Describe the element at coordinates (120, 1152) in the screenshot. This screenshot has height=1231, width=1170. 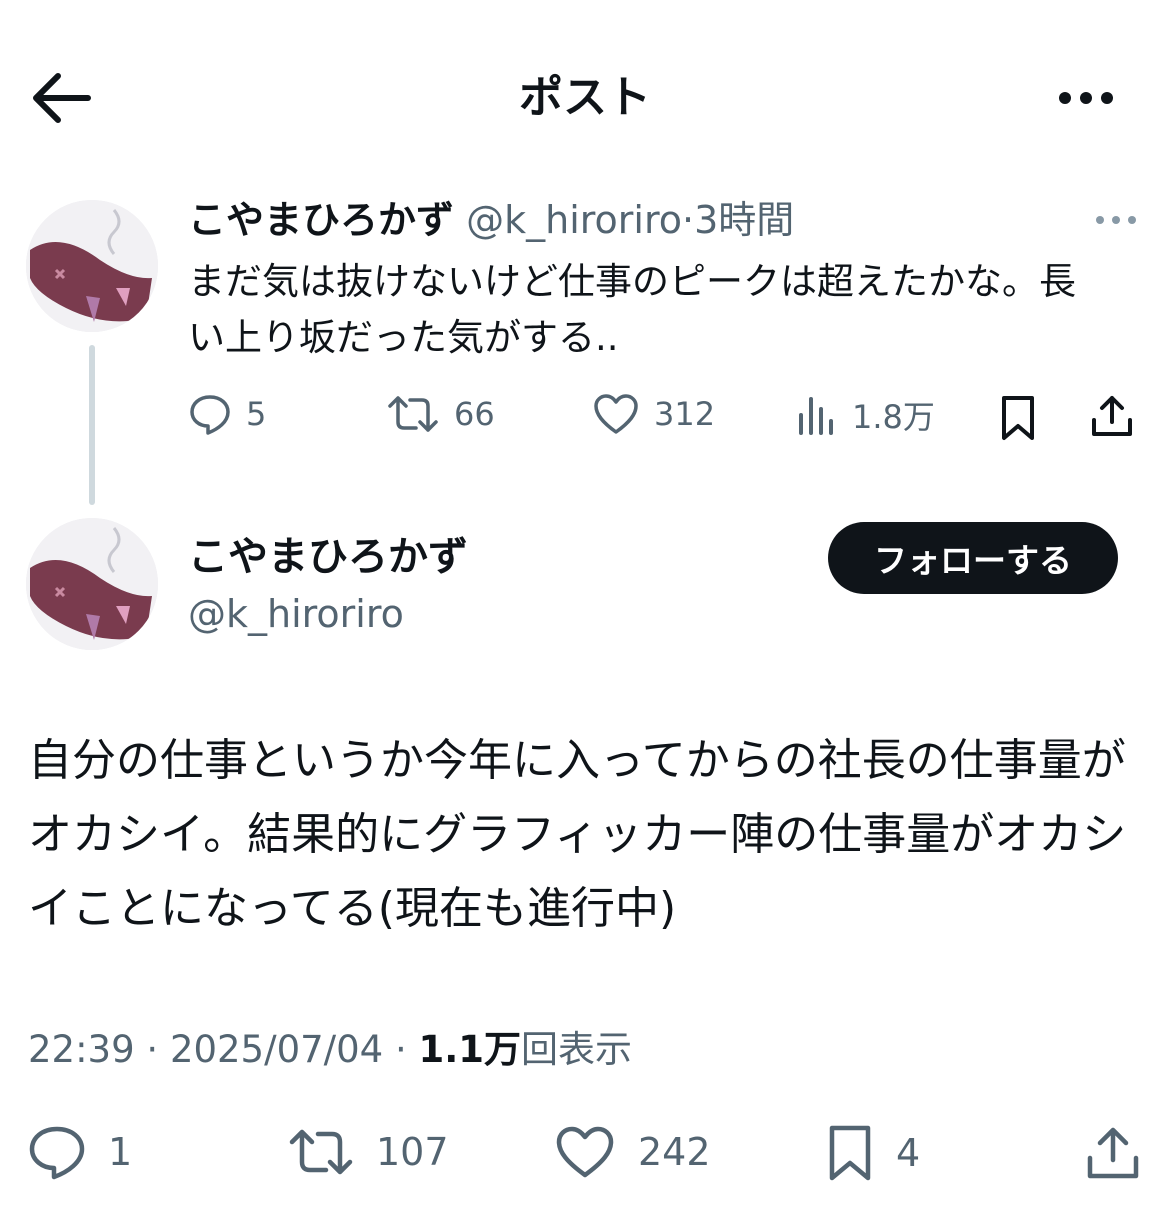
I see `reply-count: 1` at that location.